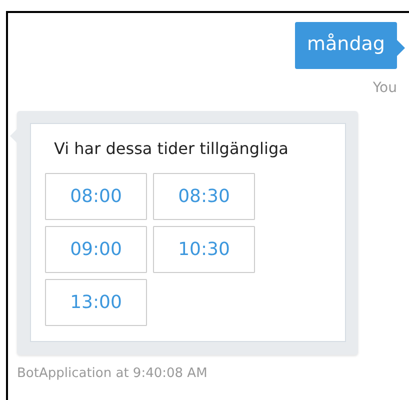  I want to click on time-option-button: 08:00, so click(96, 196).